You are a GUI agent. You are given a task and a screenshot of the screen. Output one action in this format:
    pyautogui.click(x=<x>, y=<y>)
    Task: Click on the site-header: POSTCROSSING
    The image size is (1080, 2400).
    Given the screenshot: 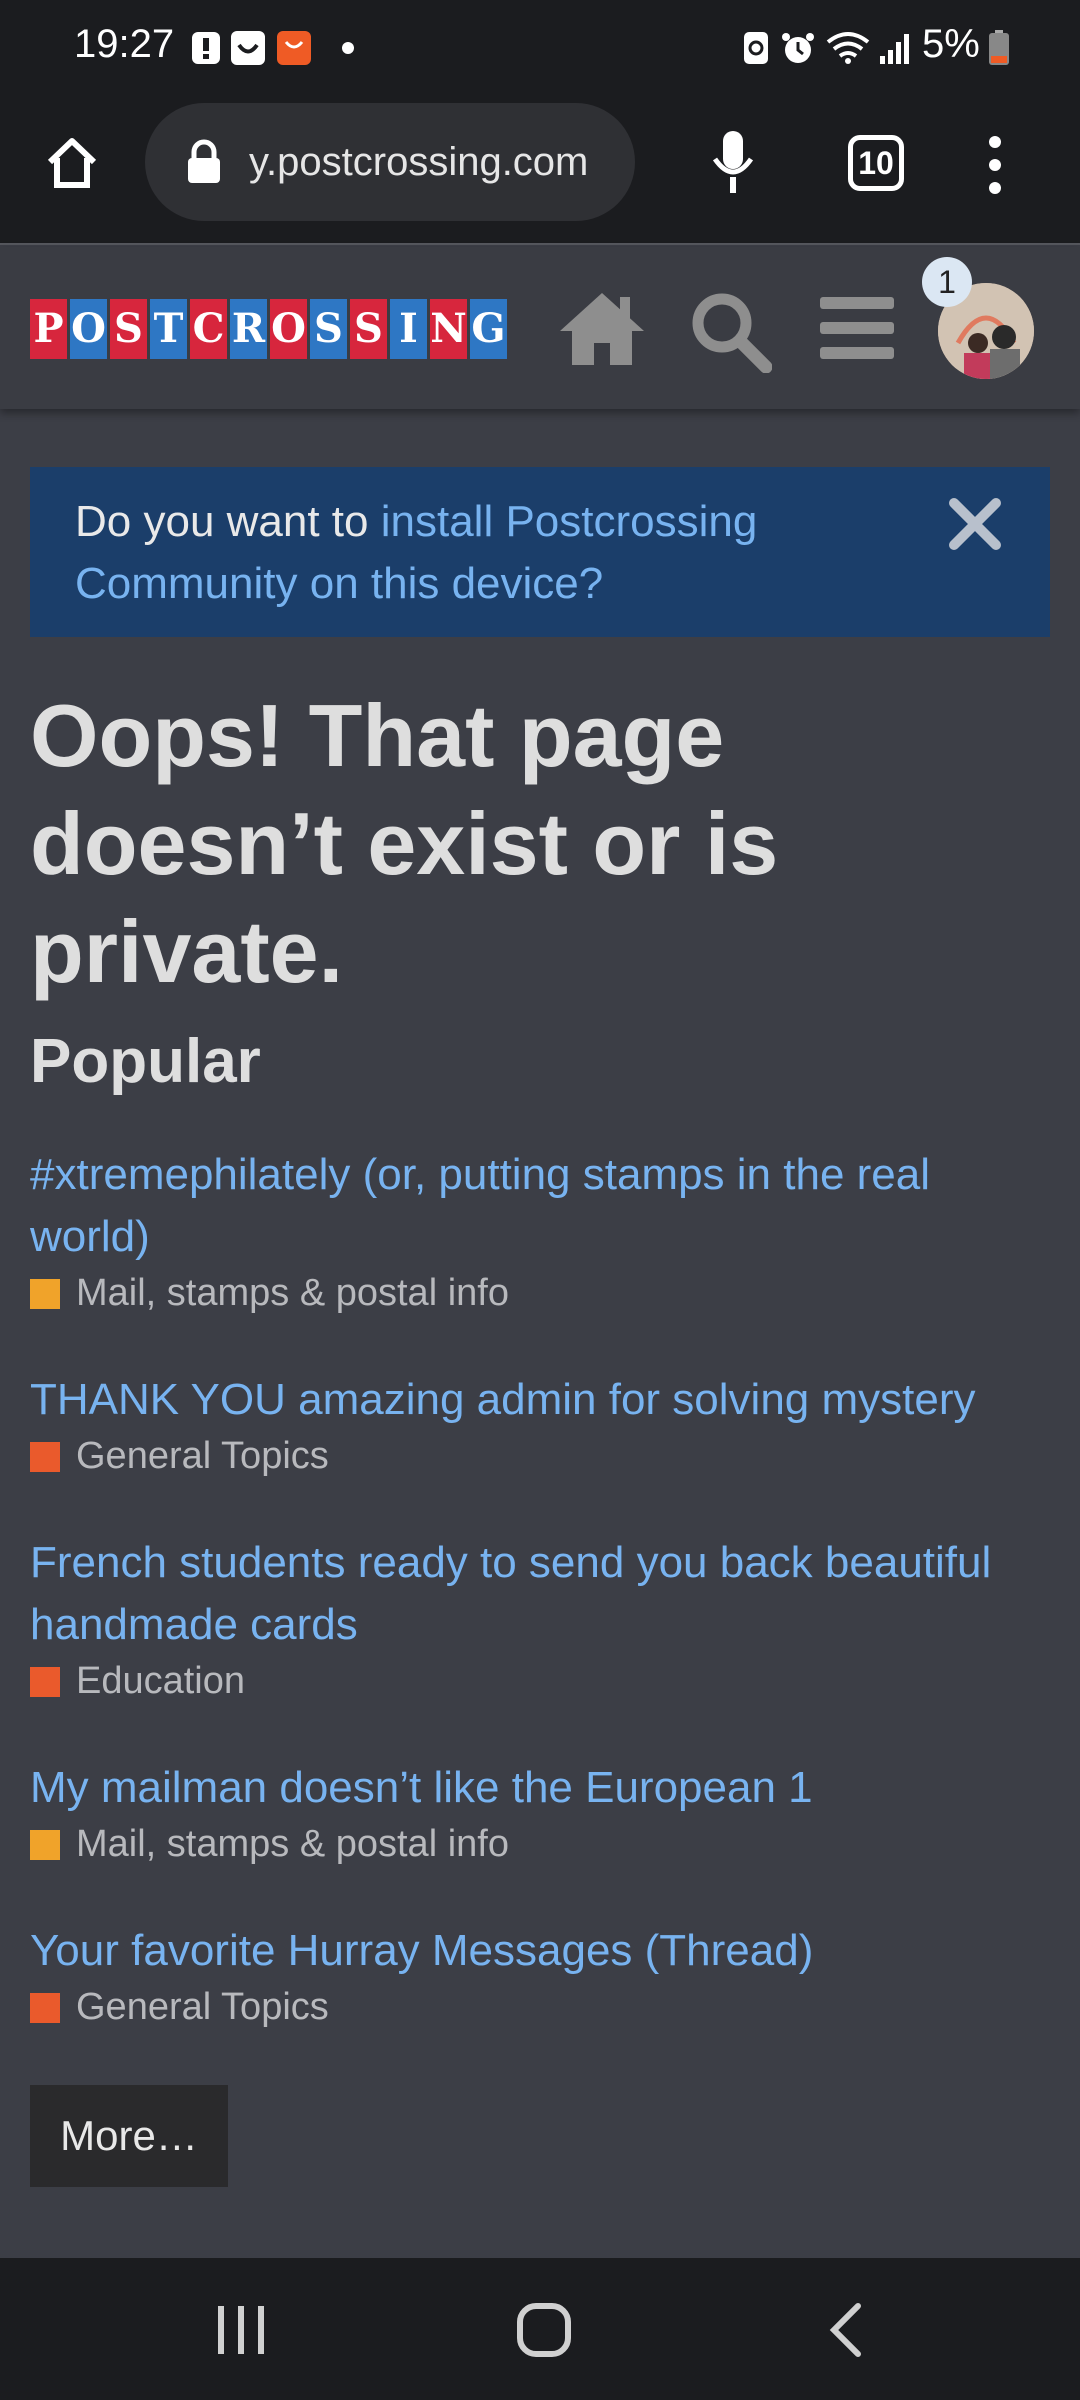 What is the action you would take?
    pyautogui.click(x=540, y=328)
    